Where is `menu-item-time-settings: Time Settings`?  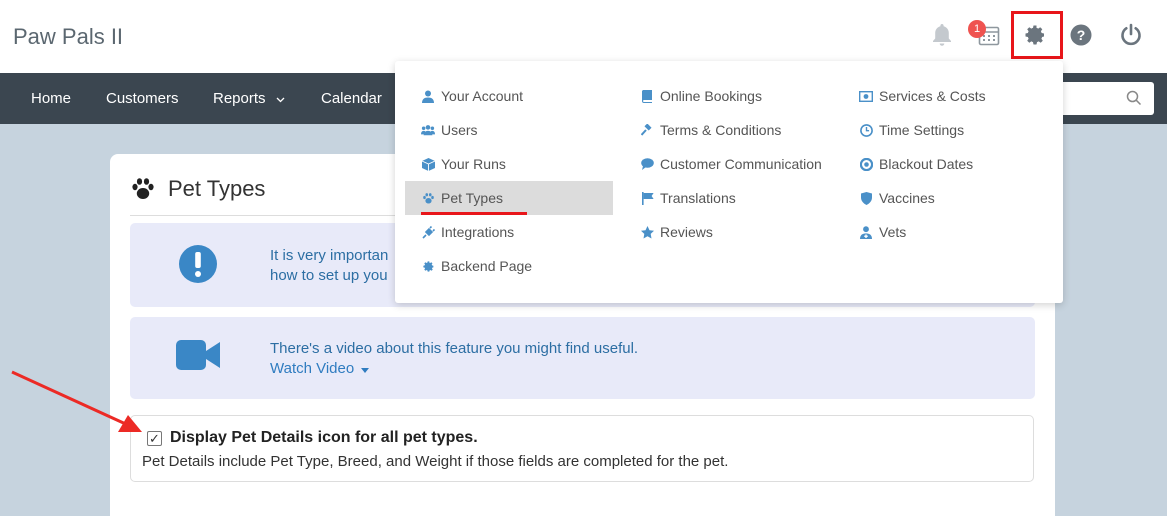 menu-item-time-settings: Time Settings is located at coordinates (948, 130).